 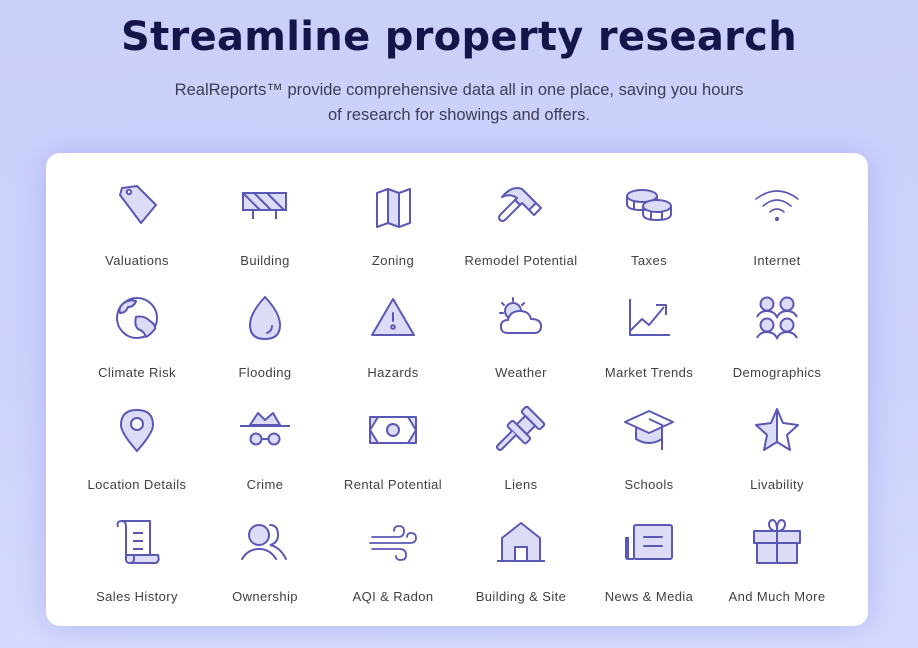 I want to click on feature-label: Climate Risk, so click(x=137, y=372).